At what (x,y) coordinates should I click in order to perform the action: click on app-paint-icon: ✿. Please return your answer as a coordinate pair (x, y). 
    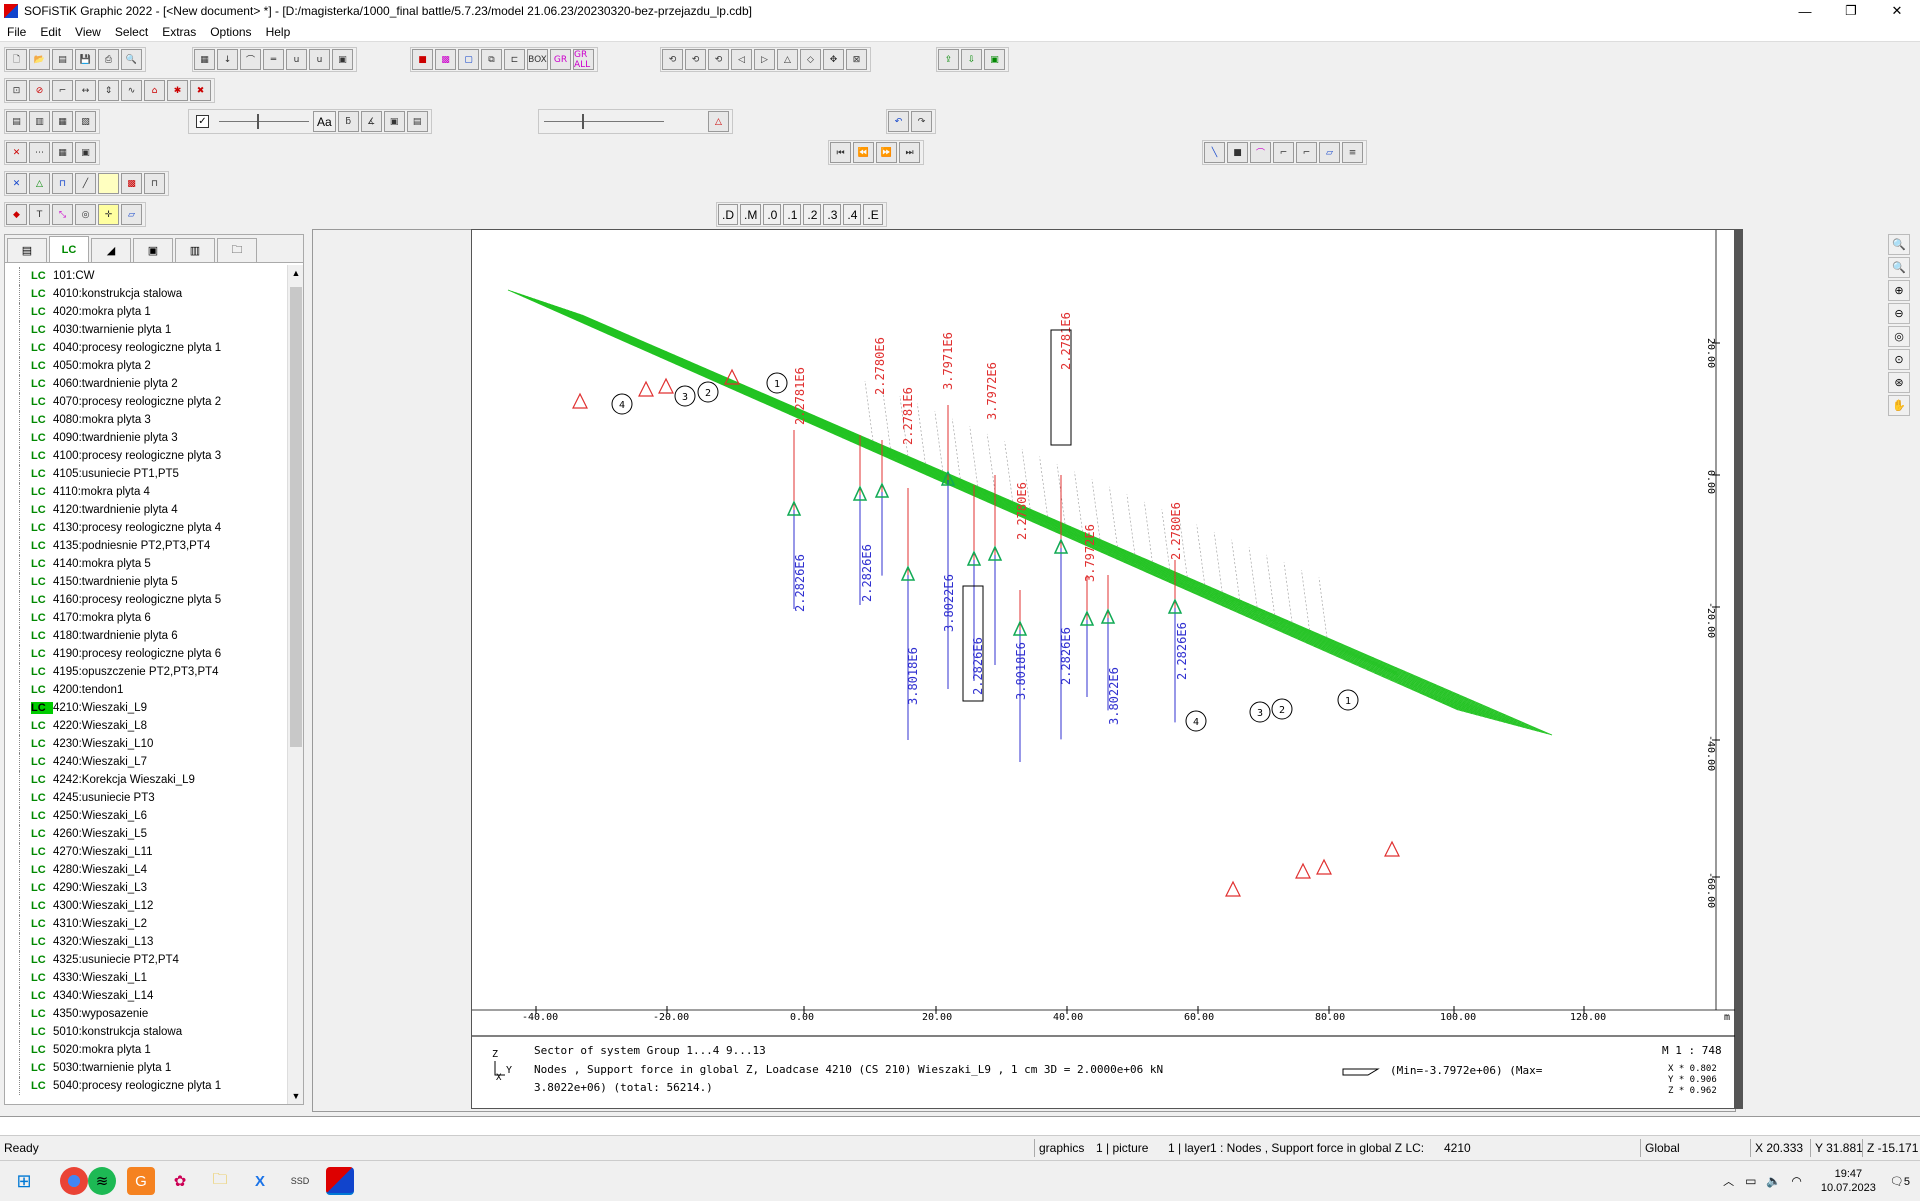
    Looking at the image, I should click on (180, 1181).